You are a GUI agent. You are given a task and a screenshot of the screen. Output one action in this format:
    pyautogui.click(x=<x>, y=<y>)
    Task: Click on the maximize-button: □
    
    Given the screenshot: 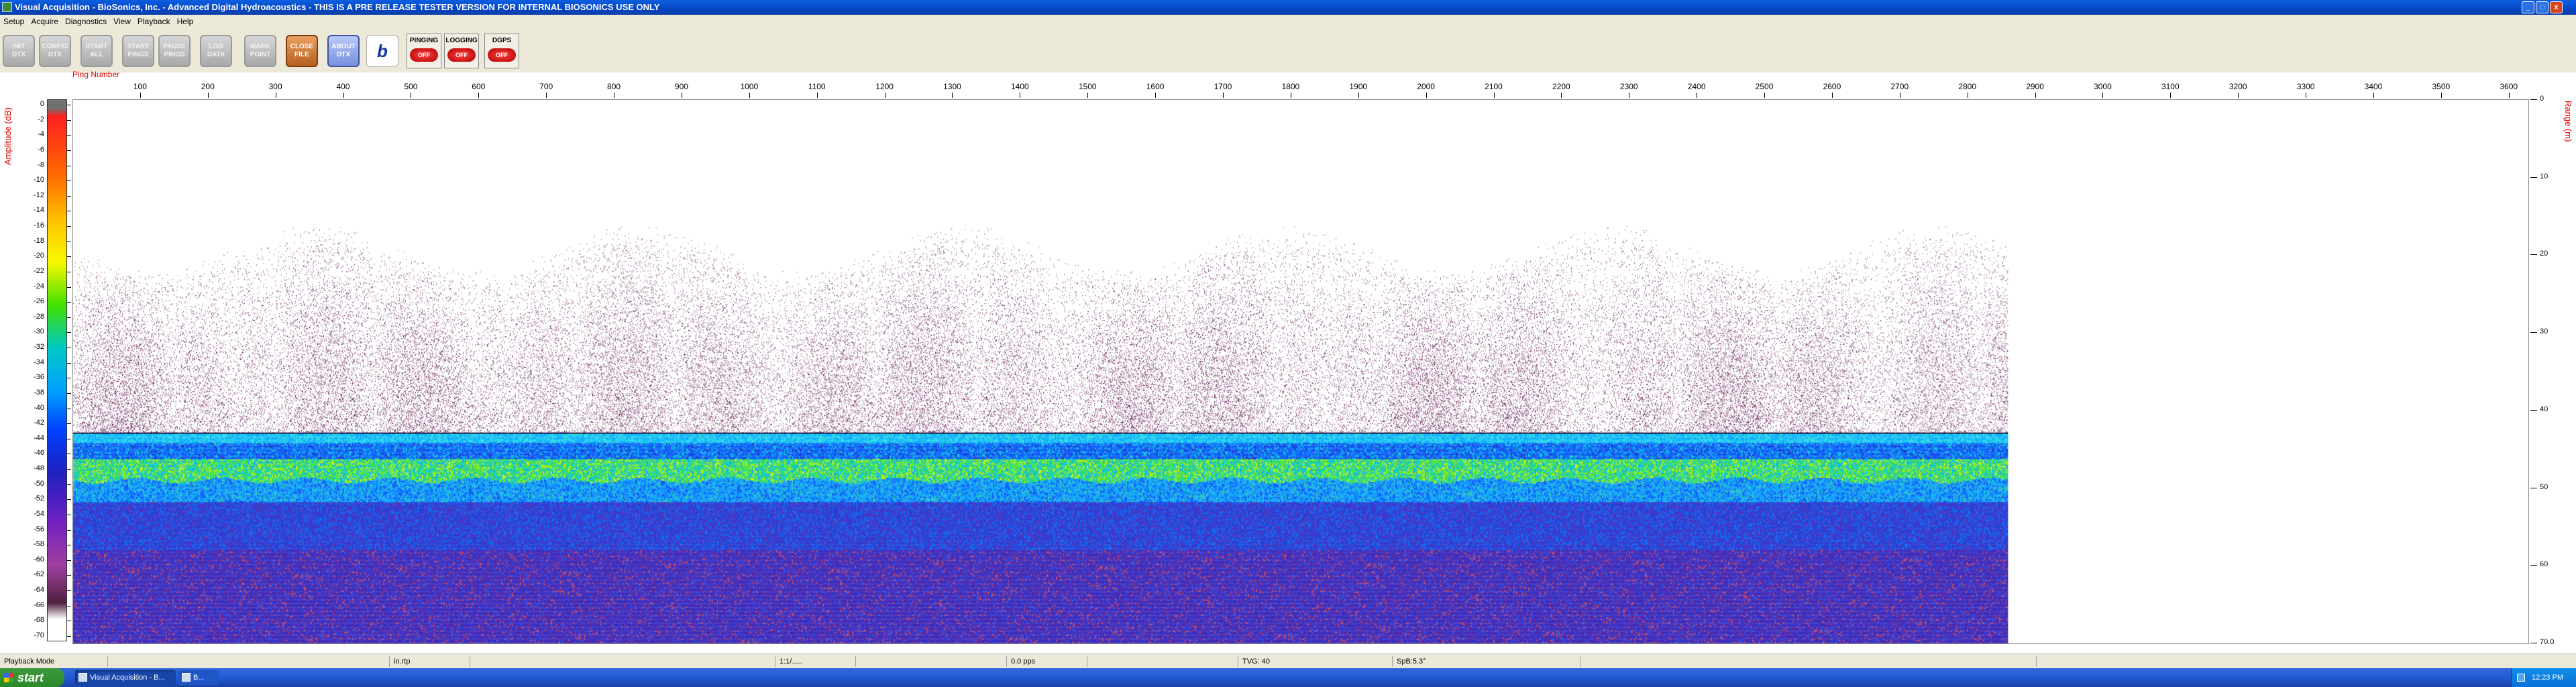 What is the action you would take?
    pyautogui.click(x=2542, y=7)
    